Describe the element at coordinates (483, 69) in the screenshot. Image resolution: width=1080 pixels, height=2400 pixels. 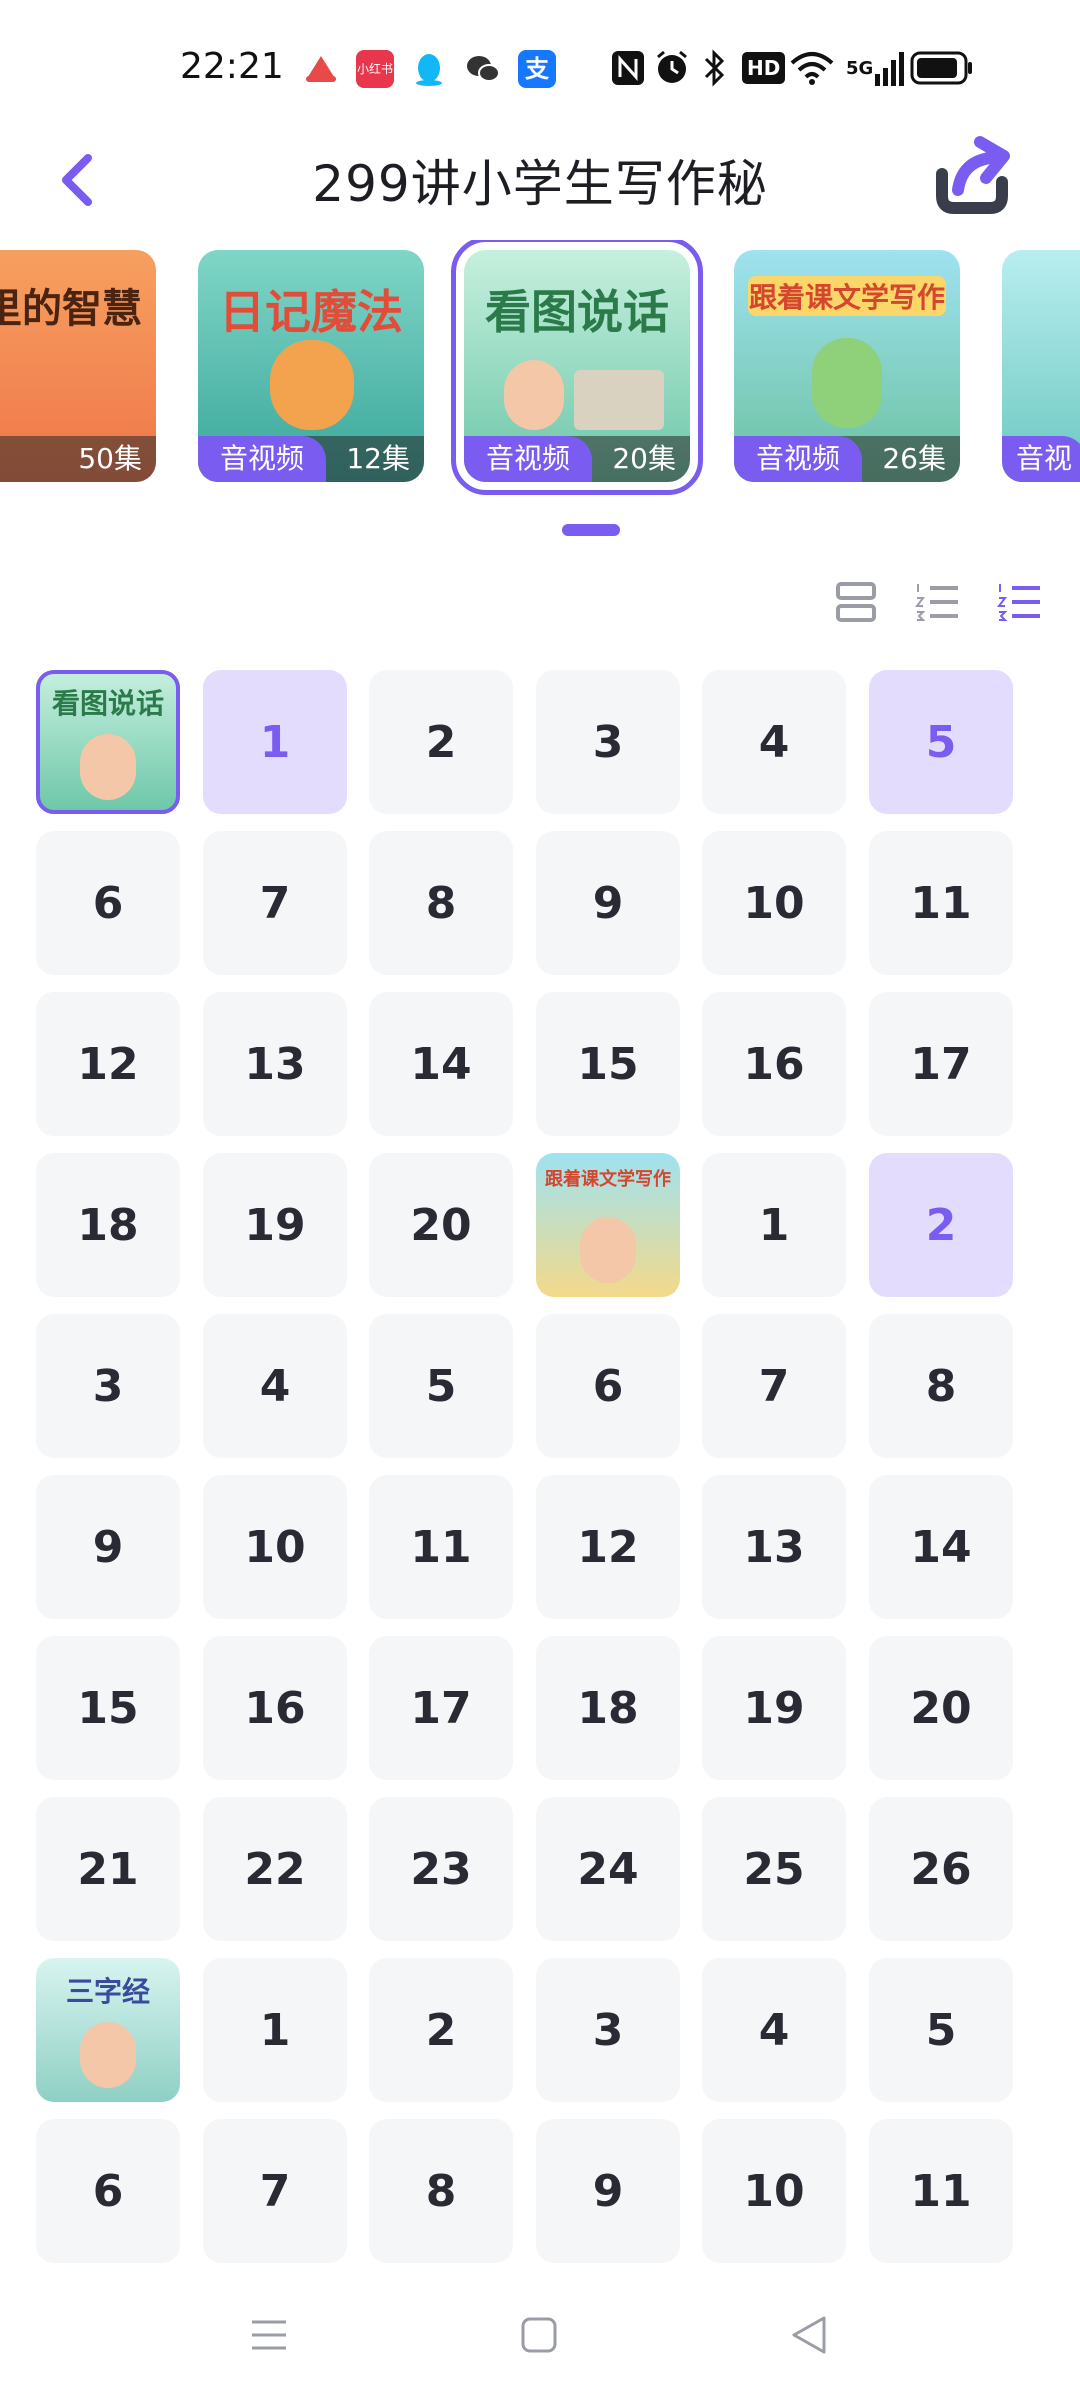
I see `wechat-icon` at that location.